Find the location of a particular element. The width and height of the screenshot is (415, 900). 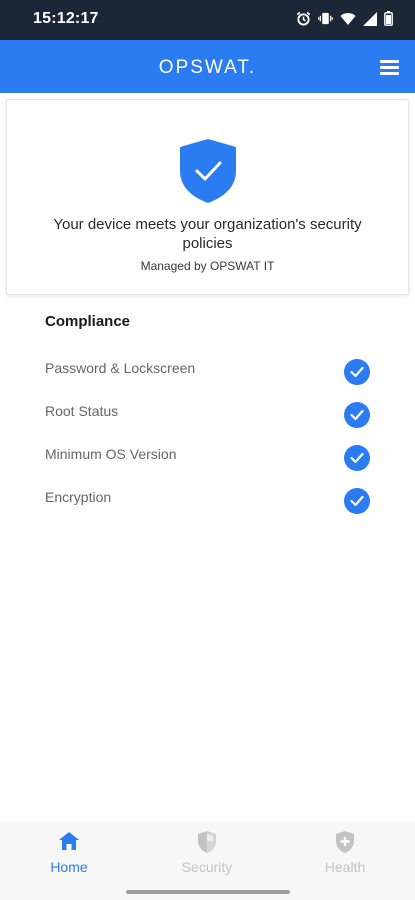

nav-security: Security is located at coordinates (207, 852).